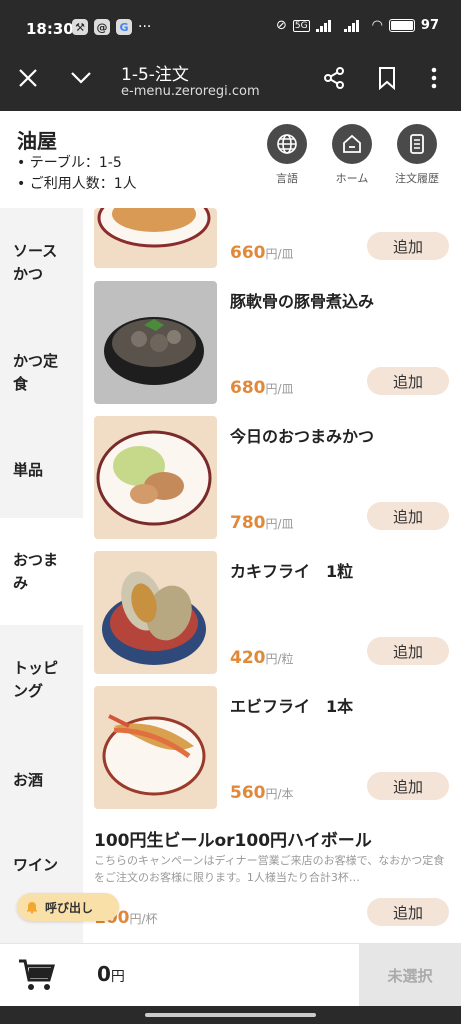 The width and height of the screenshot is (461, 1024). What do you see at coordinates (81, 78) in the screenshot?
I see `chevron-down-icon` at bounding box center [81, 78].